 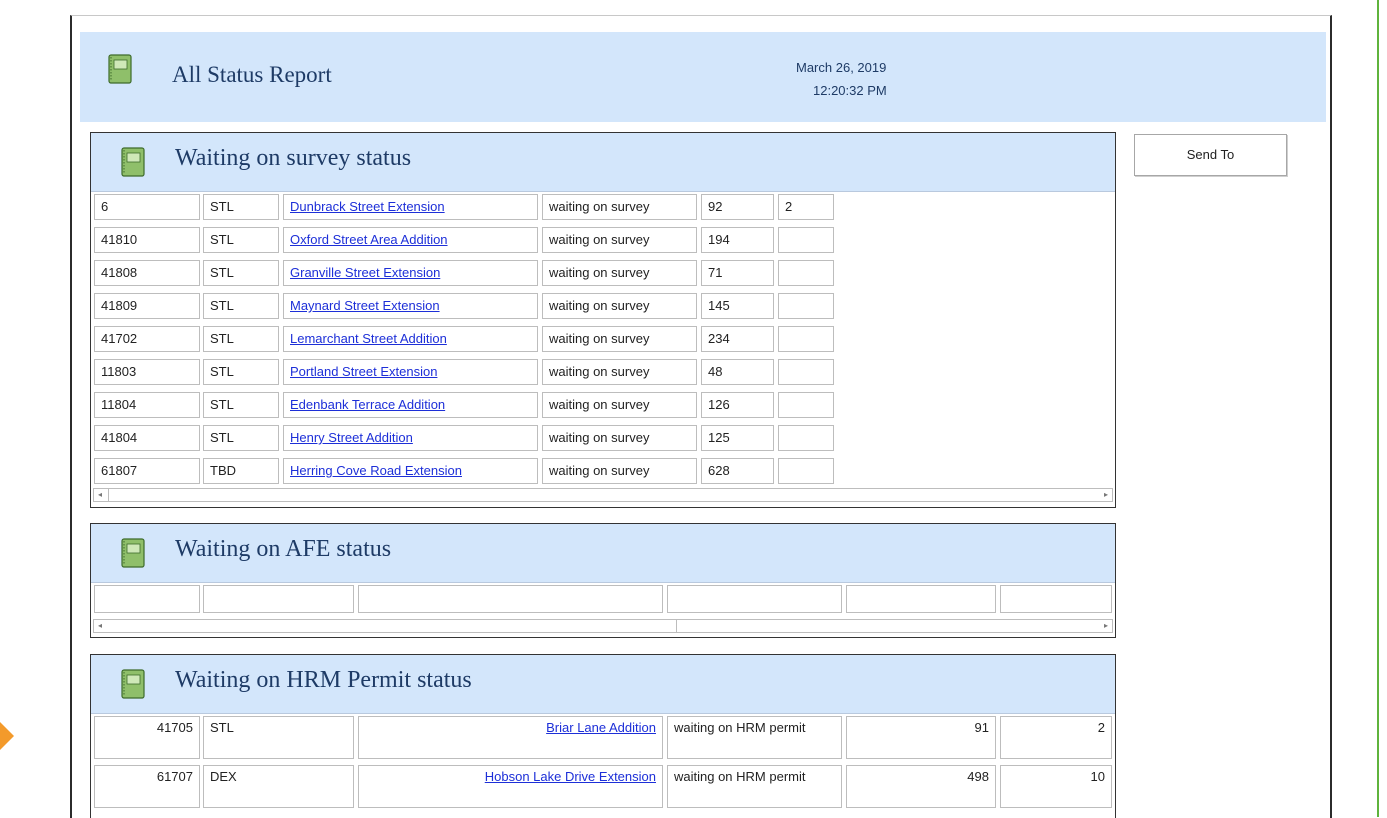 What do you see at coordinates (323, 680) in the screenshot?
I see `hrm-permit-status-title: Waiting on HRM Permit status` at bounding box center [323, 680].